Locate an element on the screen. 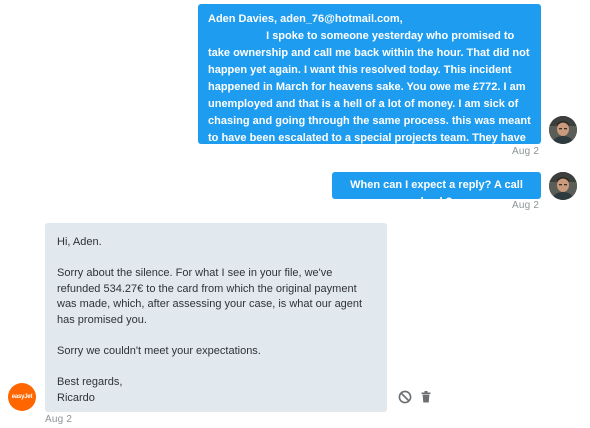 This screenshot has height=428, width=590. easyjet-logo-icon: easyJet is located at coordinates (22, 397).